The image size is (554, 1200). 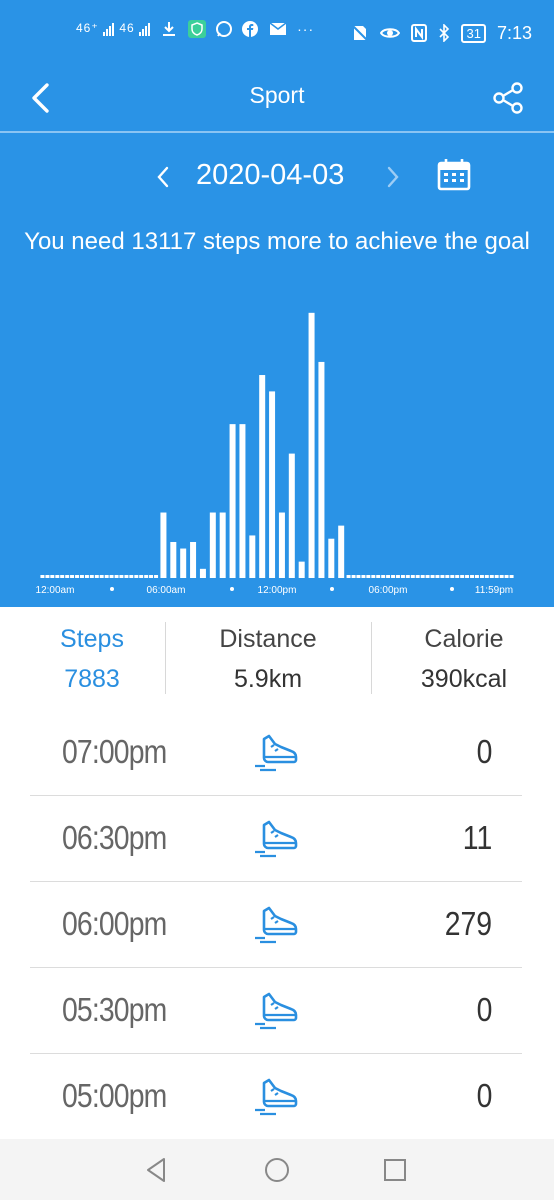 I want to click on tab-distance: Distance 5.9km, so click(x=268, y=658).